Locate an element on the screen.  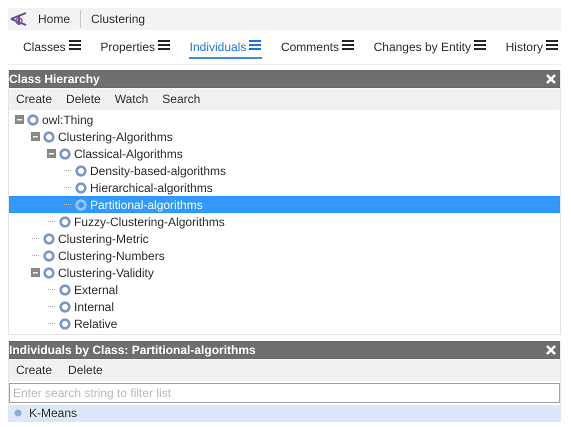
item-label: K-Means is located at coordinates (53, 413).